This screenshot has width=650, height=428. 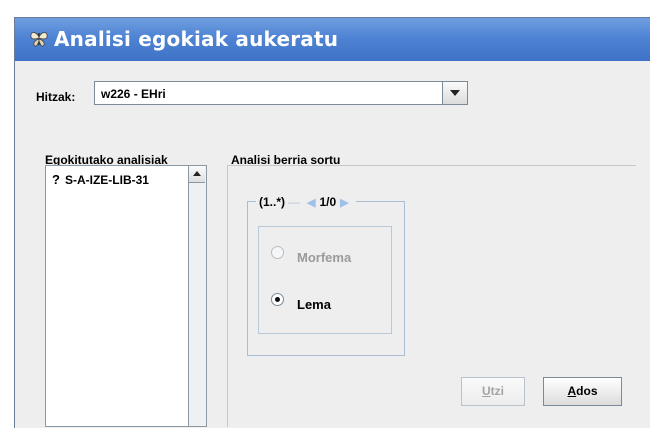 What do you see at coordinates (324, 257) in the screenshot?
I see `morfema-label: Morfema` at bounding box center [324, 257].